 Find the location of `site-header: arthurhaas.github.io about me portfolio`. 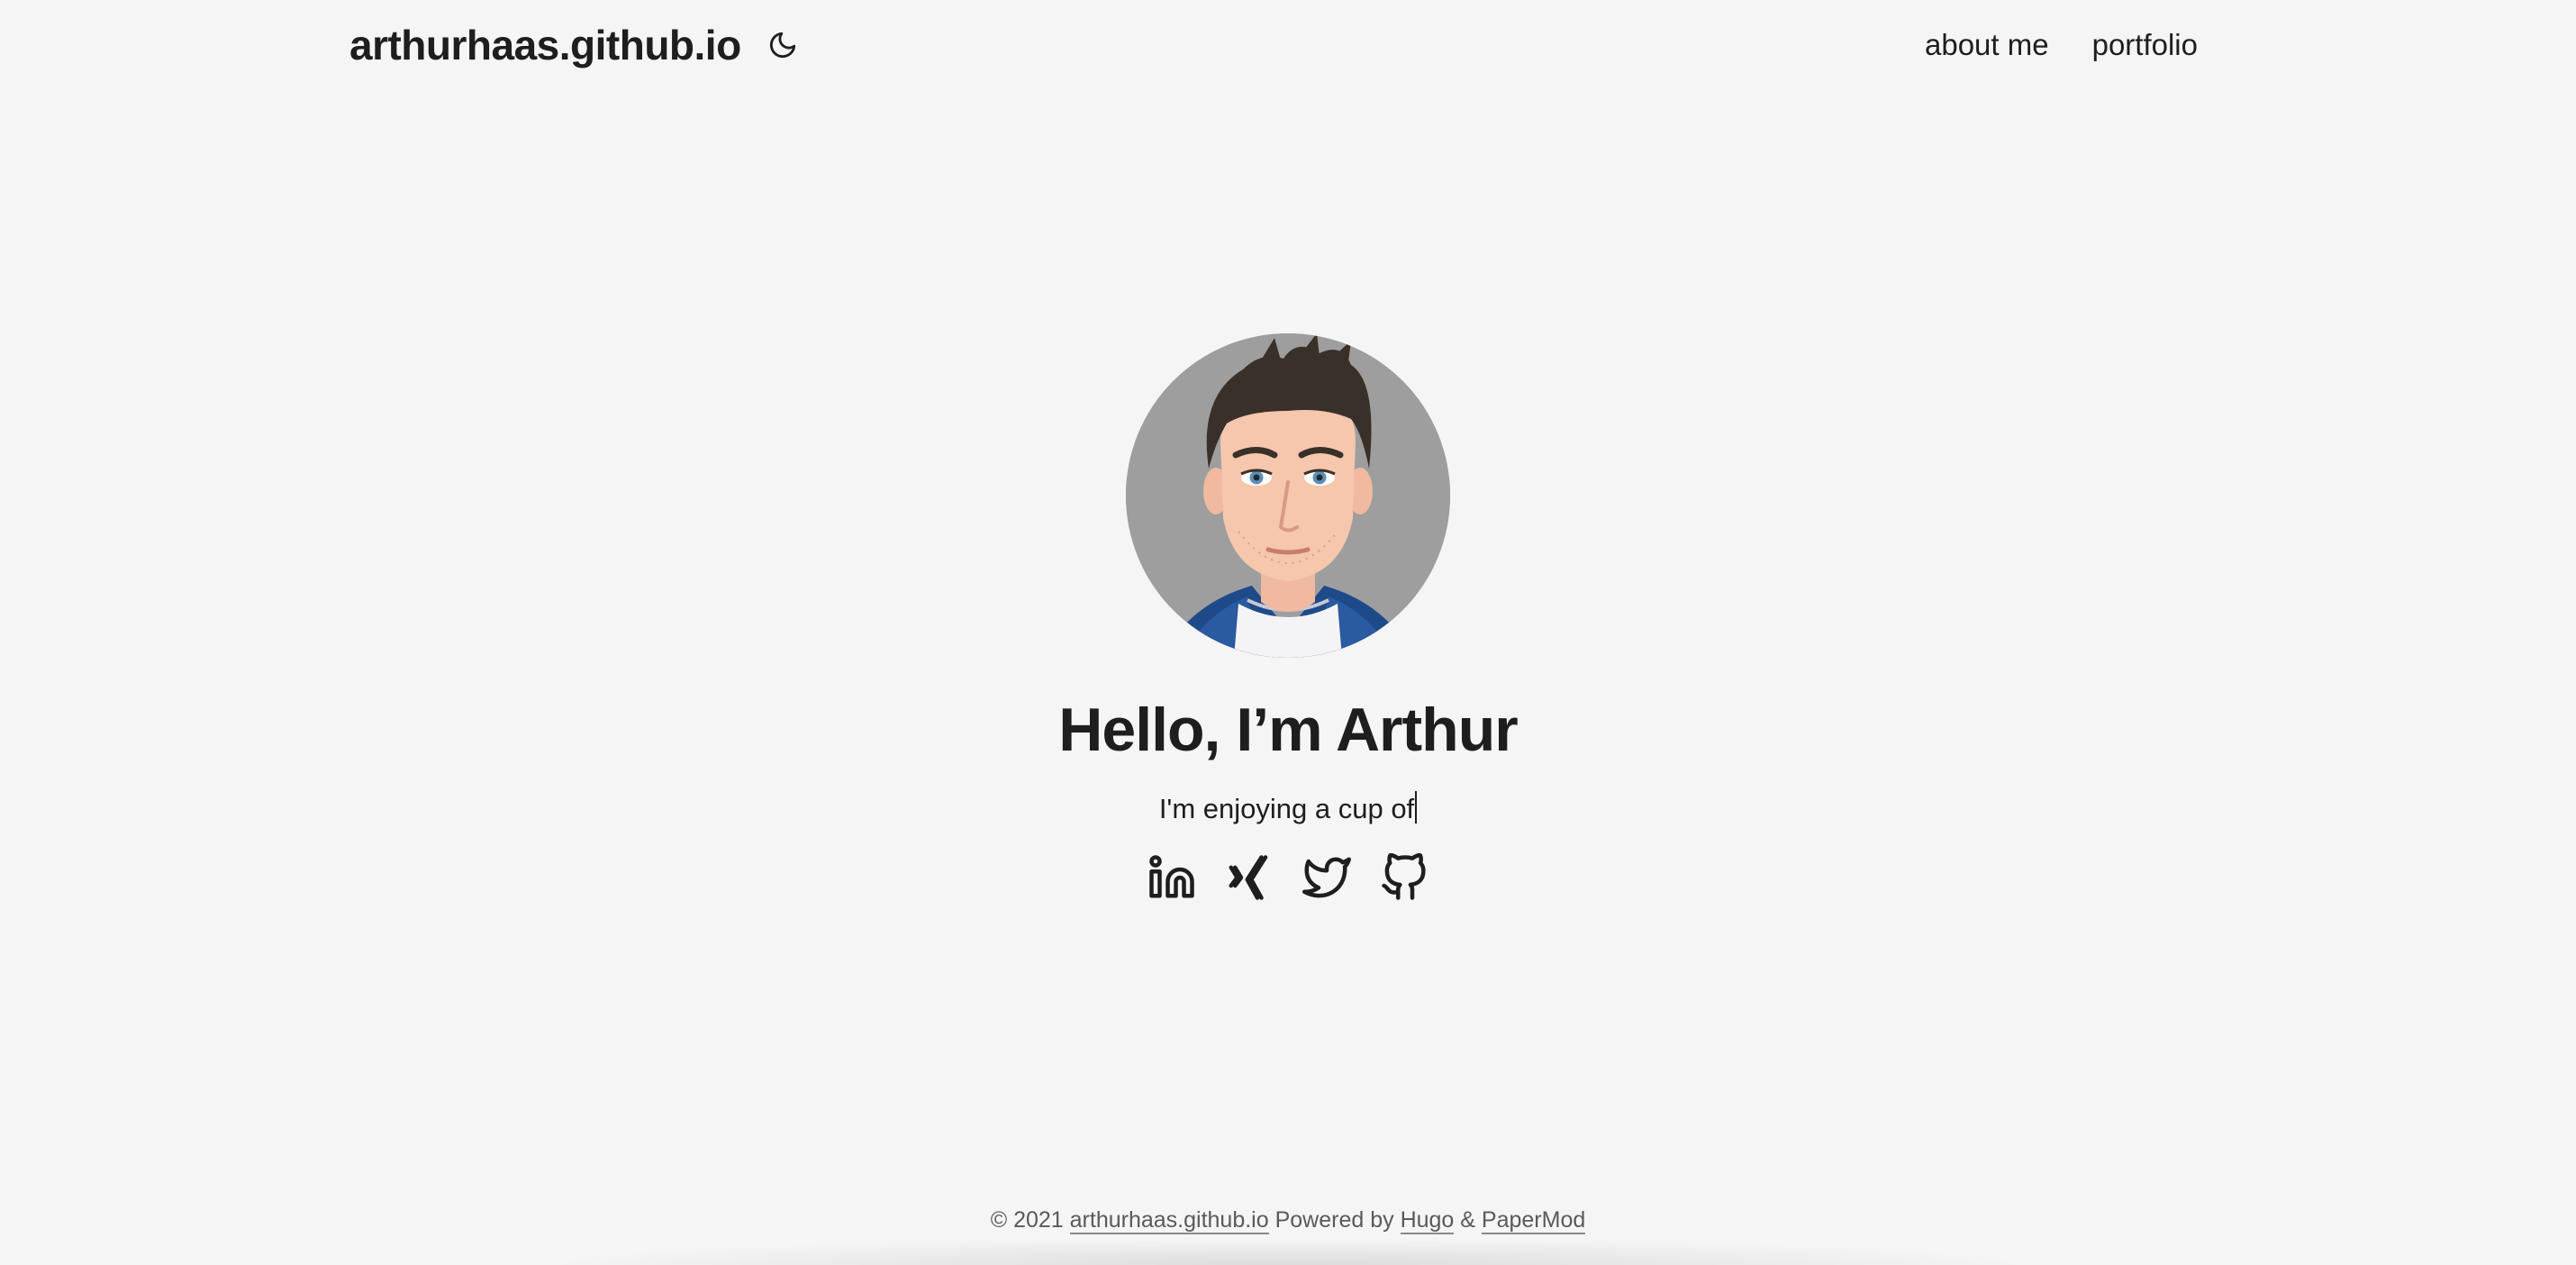

site-header: arthurhaas.github.io about me portfolio is located at coordinates (1273, 45).